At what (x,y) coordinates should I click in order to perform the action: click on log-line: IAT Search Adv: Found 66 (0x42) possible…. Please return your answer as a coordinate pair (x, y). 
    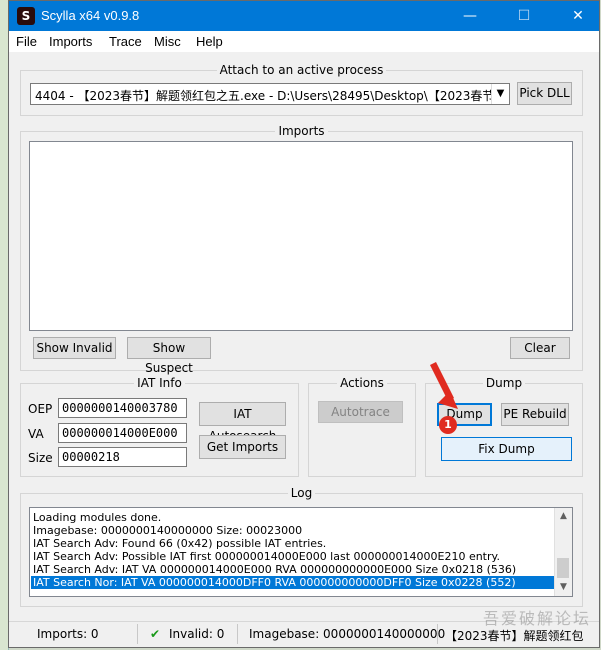
    Looking at the image, I should click on (179, 543).